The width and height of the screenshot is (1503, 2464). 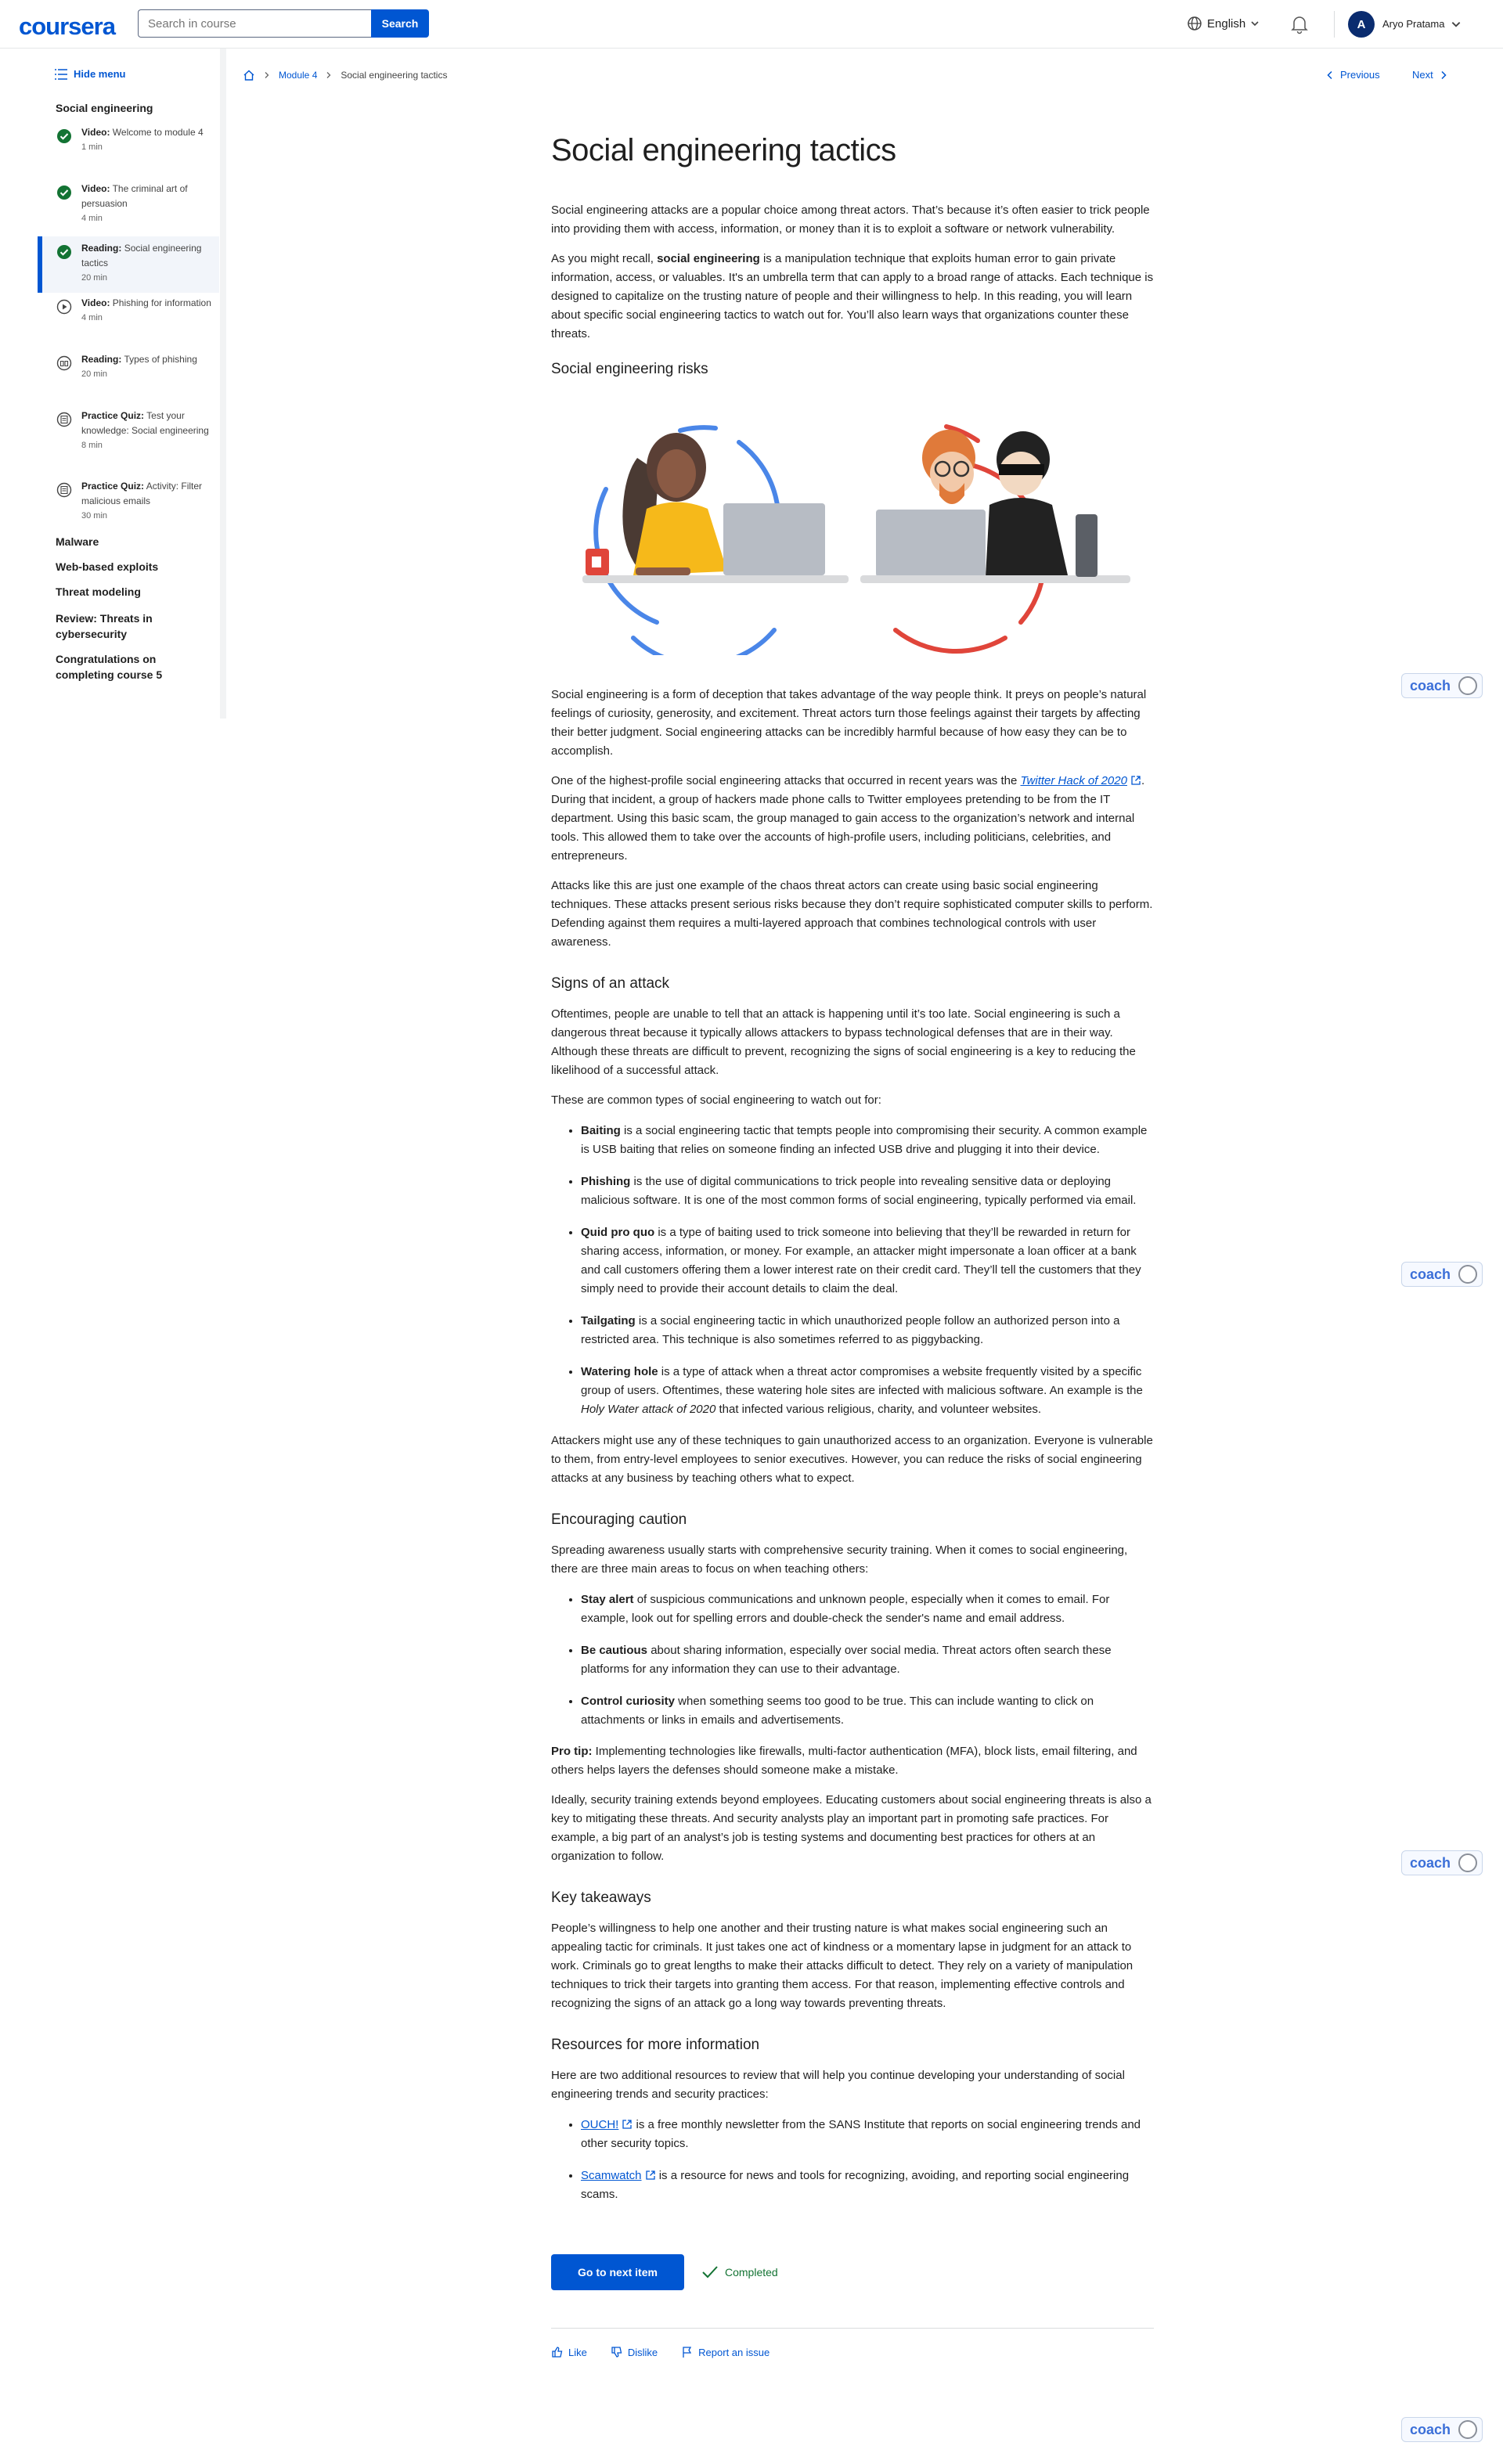 I want to click on heading-signs-of-an-attack: Signs of an attack, so click(x=610, y=984).